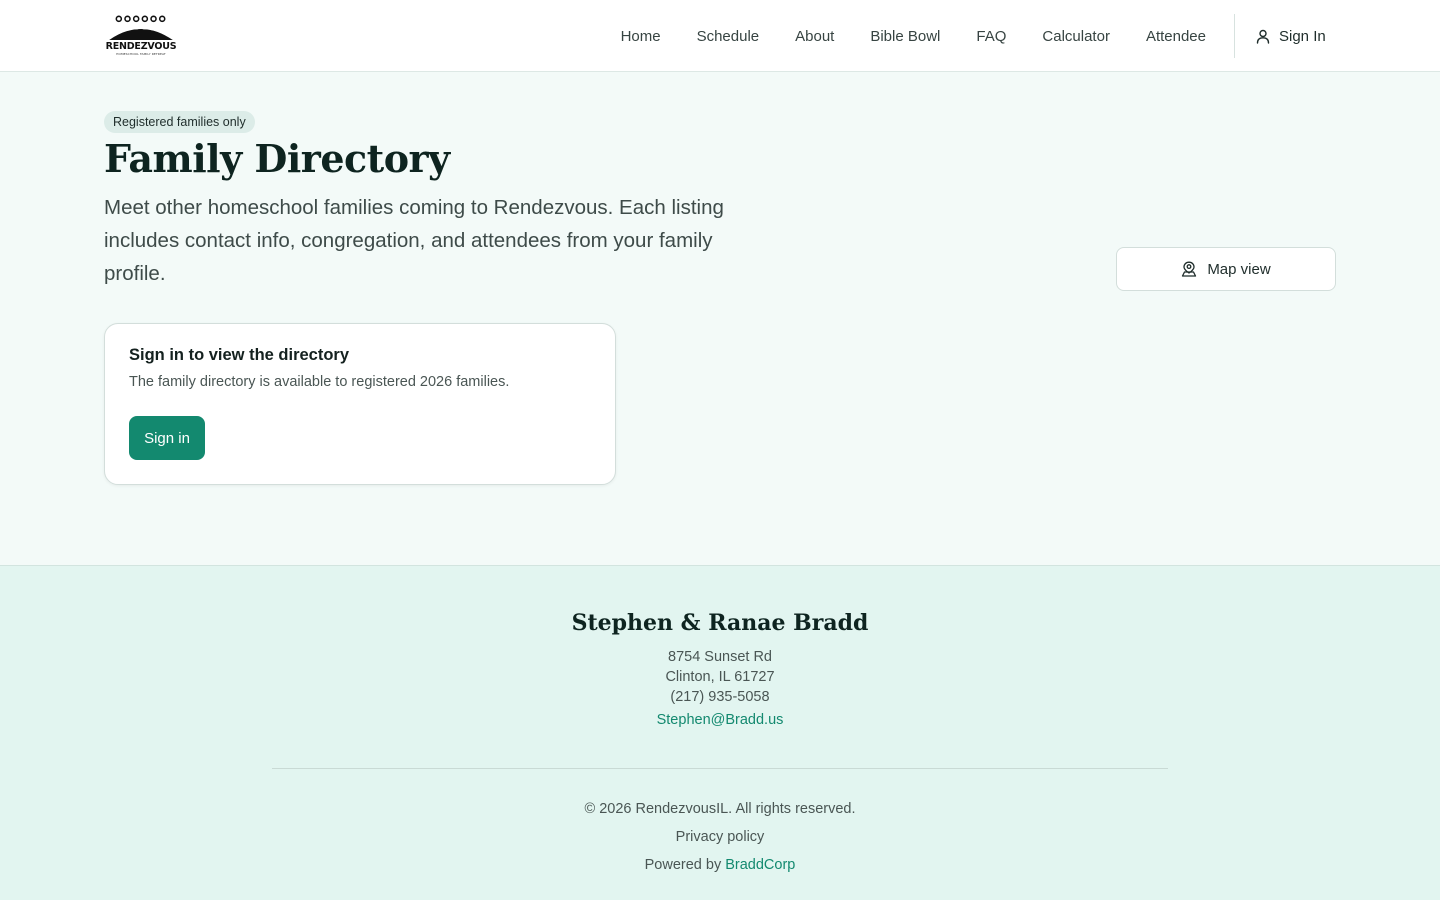  What do you see at coordinates (720, 697) in the screenshot?
I see `footer-phone: (217) 935-5058` at bounding box center [720, 697].